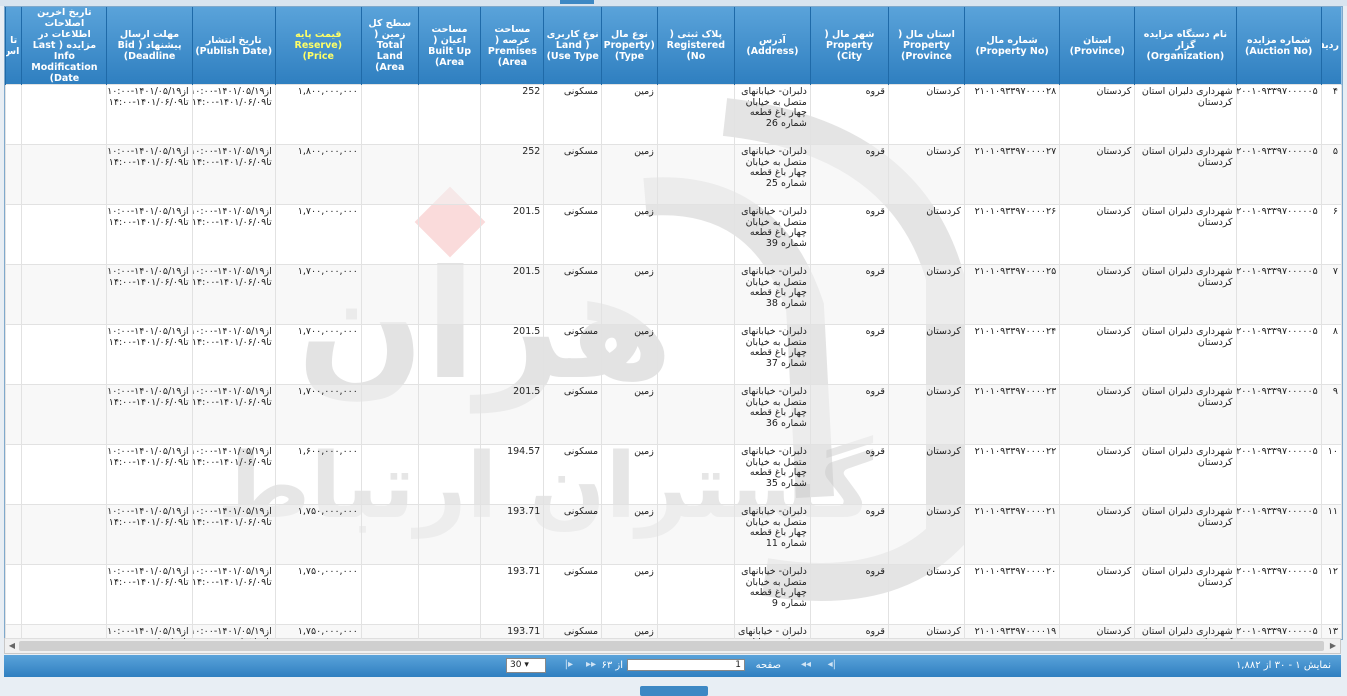 This screenshot has width=1347, height=696. I want to click on property-no-link: ۲۱۰۱۰۹۳۳۹۷۰۰۰۰۲۵, so click(1012, 294).